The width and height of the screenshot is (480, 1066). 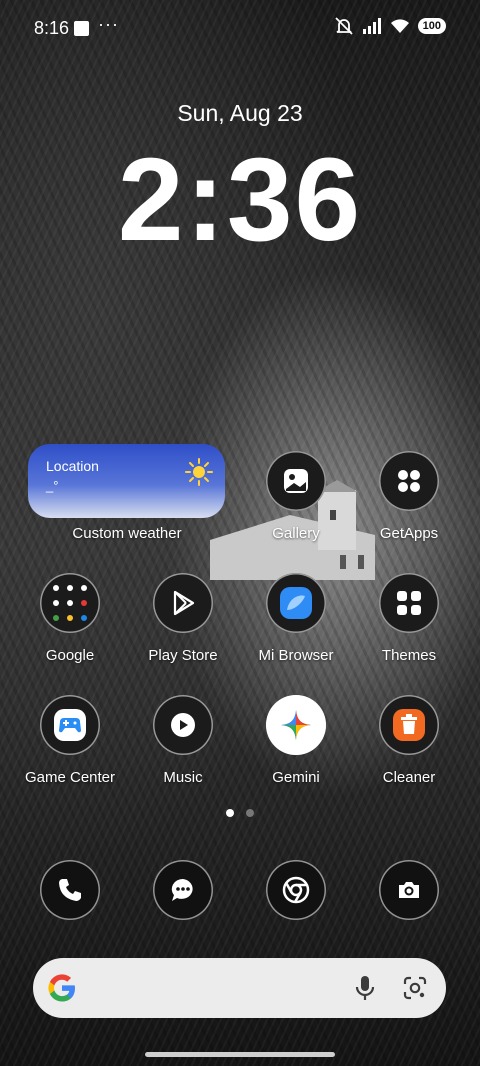 I want to click on camera-app-icon, so click(x=409, y=890).